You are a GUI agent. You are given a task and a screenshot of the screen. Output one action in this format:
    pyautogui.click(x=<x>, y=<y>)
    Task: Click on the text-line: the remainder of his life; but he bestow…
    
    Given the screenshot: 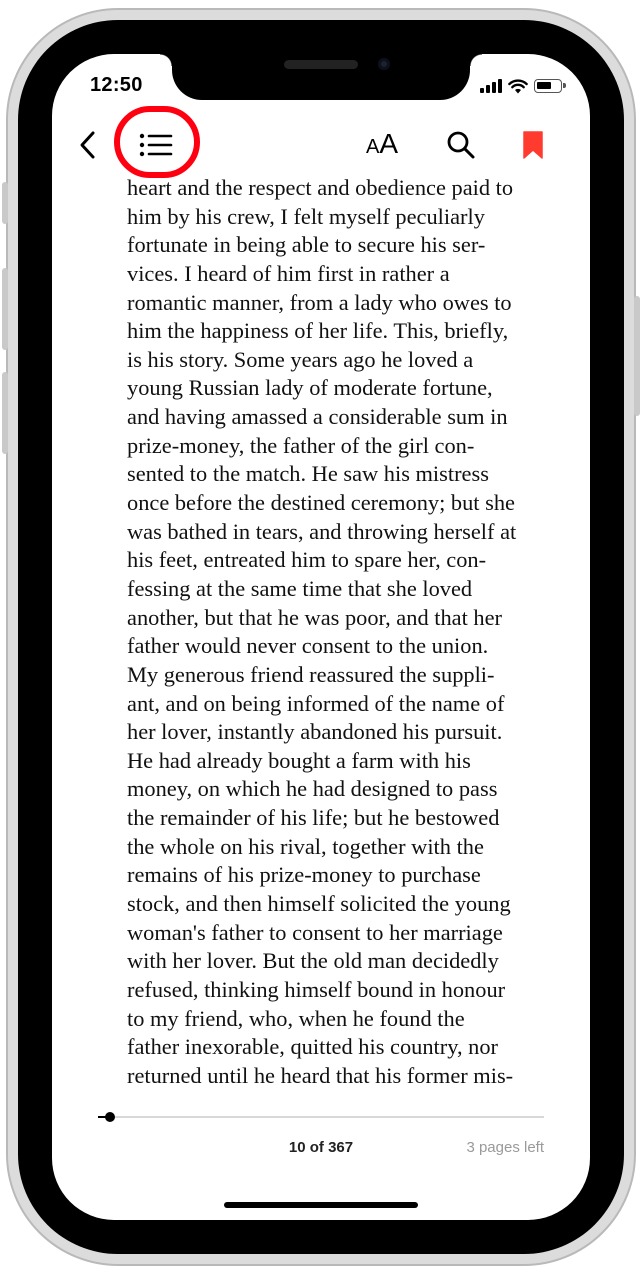 What is the action you would take?
    pyautogui.click(x=313, y=818)
    